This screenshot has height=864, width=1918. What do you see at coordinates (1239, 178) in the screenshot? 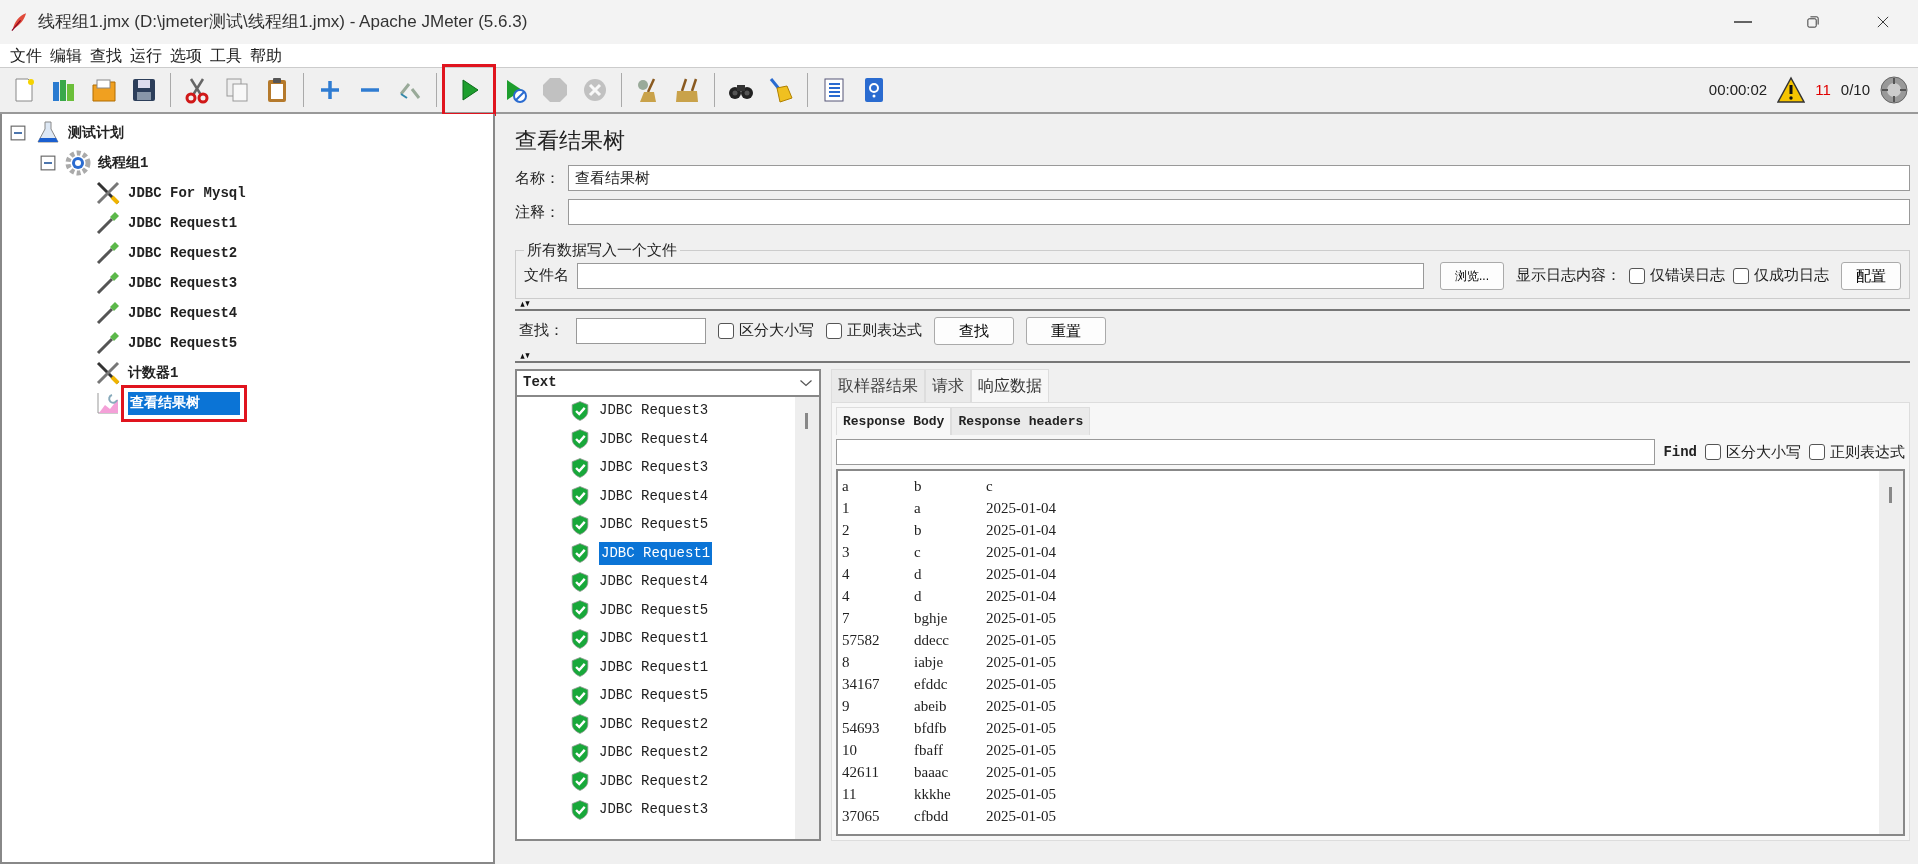
I see `name-field: 查看结果树` at bounding box center [1239, 178].